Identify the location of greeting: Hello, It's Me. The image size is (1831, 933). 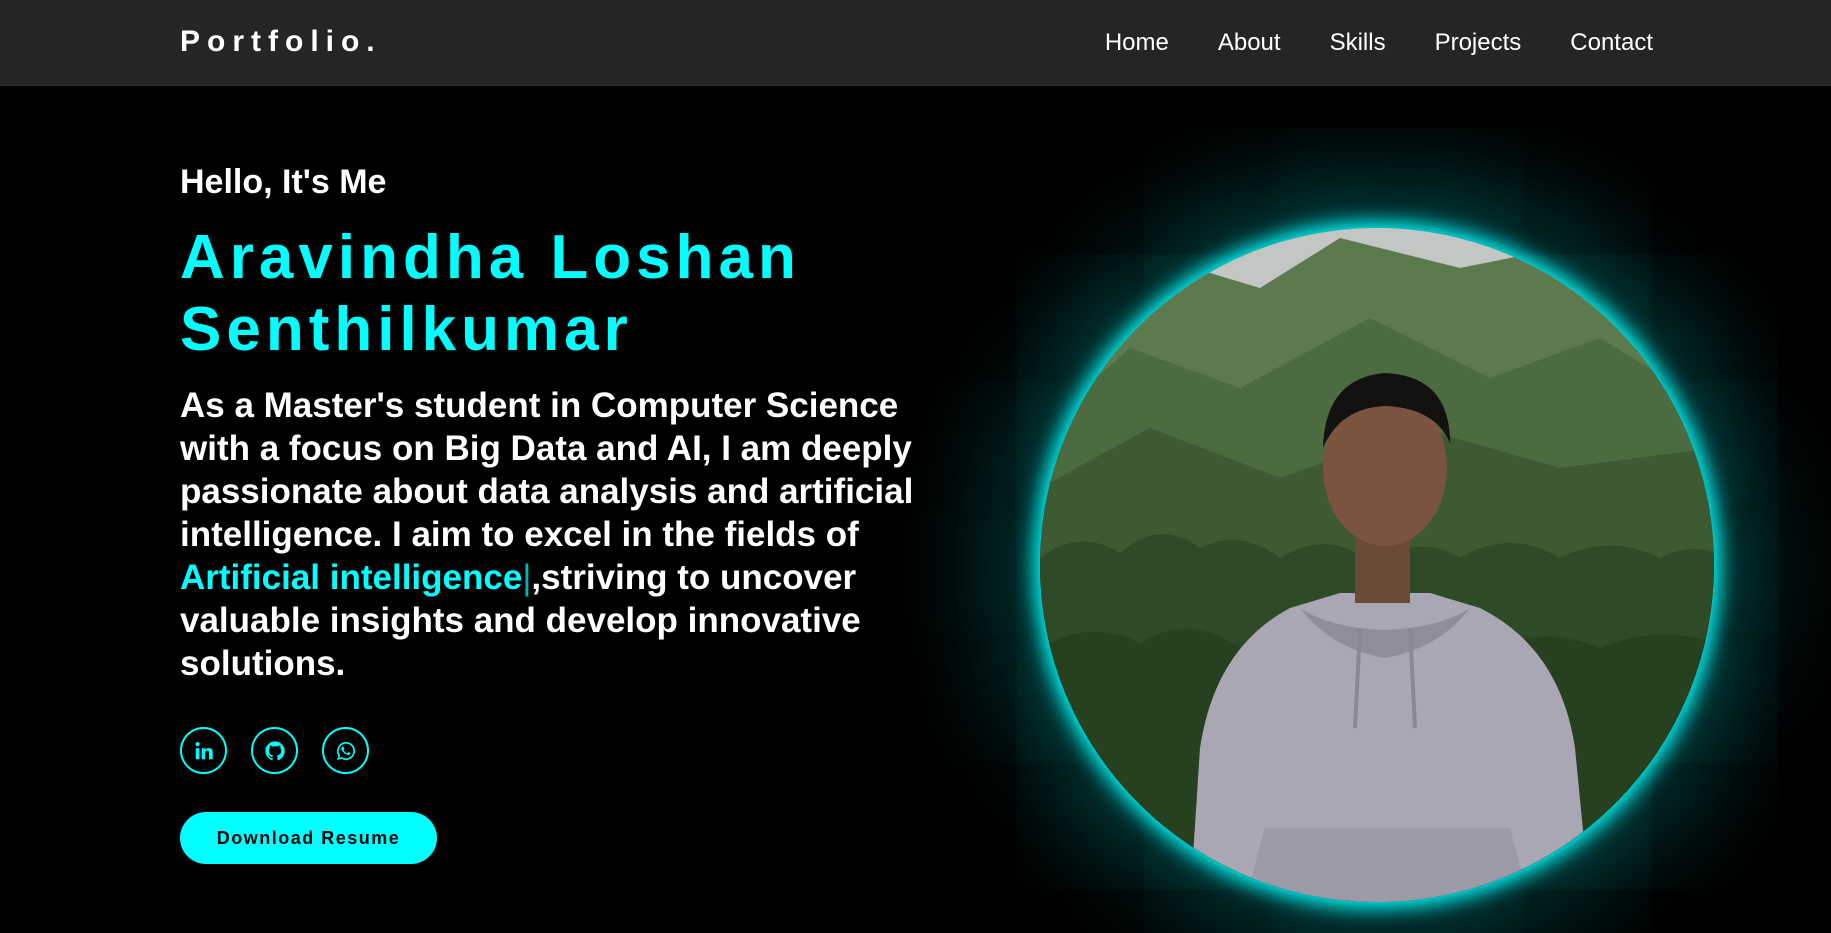
(283, 182).